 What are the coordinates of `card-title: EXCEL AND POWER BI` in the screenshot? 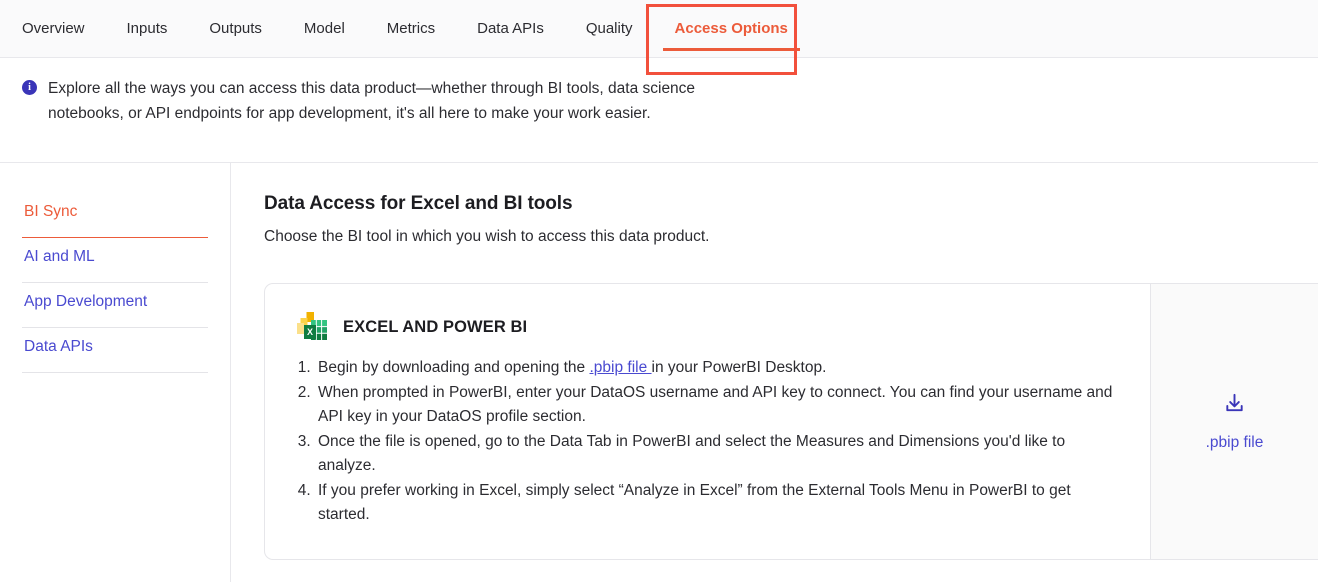 It's located at (435, 326).